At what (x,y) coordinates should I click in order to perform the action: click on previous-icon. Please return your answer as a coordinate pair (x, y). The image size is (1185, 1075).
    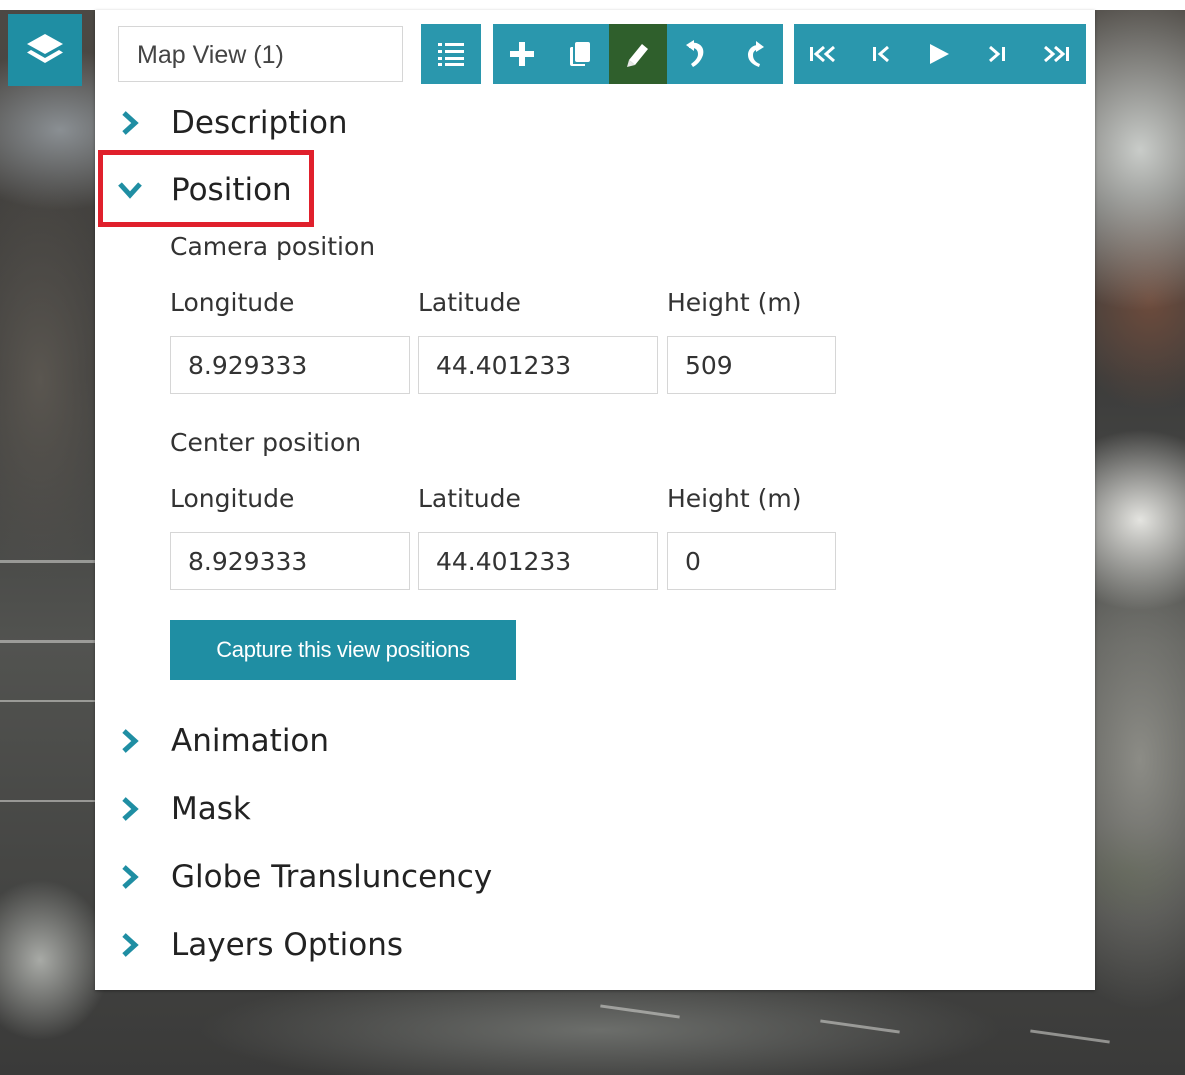
    Looking at the image, I should click on (881, 54).